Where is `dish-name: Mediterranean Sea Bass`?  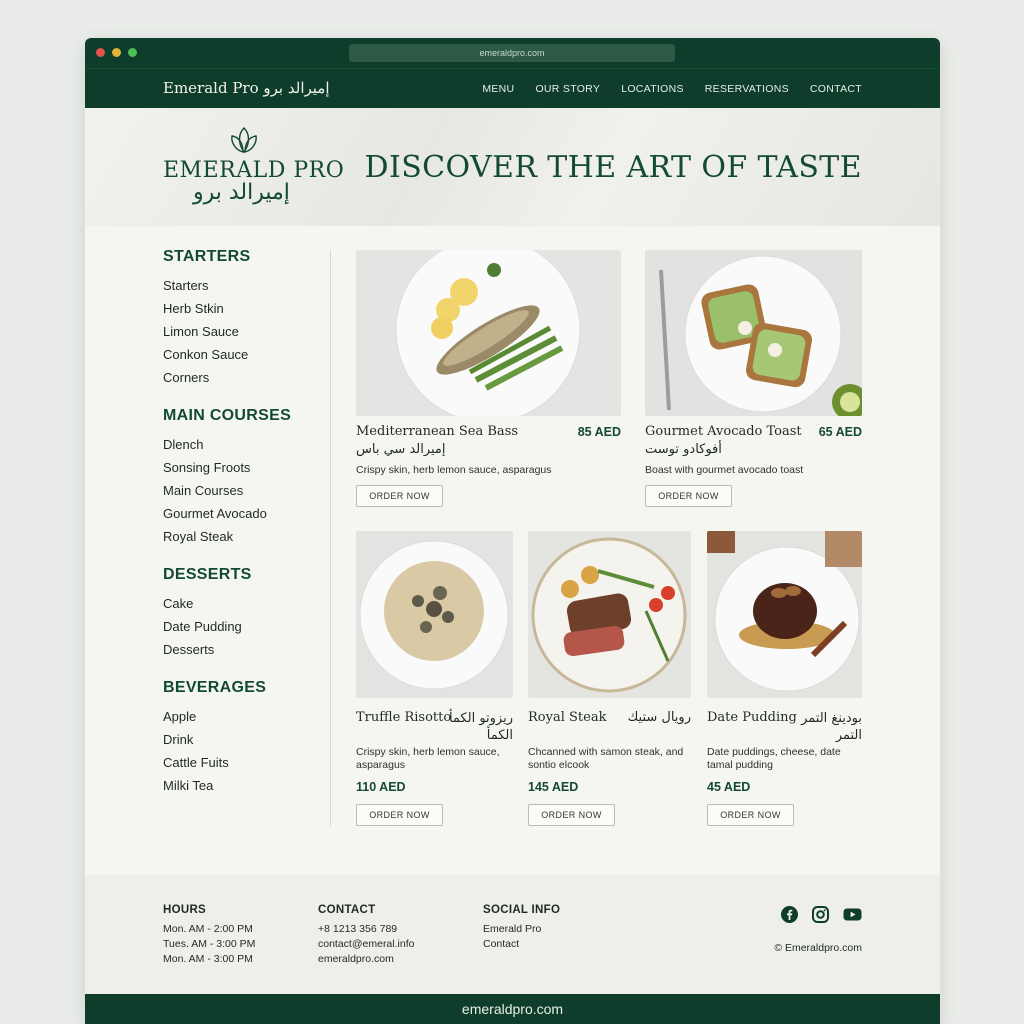
dish-name: Mediterranean Sea Bass is located at coordinates (437, 431).